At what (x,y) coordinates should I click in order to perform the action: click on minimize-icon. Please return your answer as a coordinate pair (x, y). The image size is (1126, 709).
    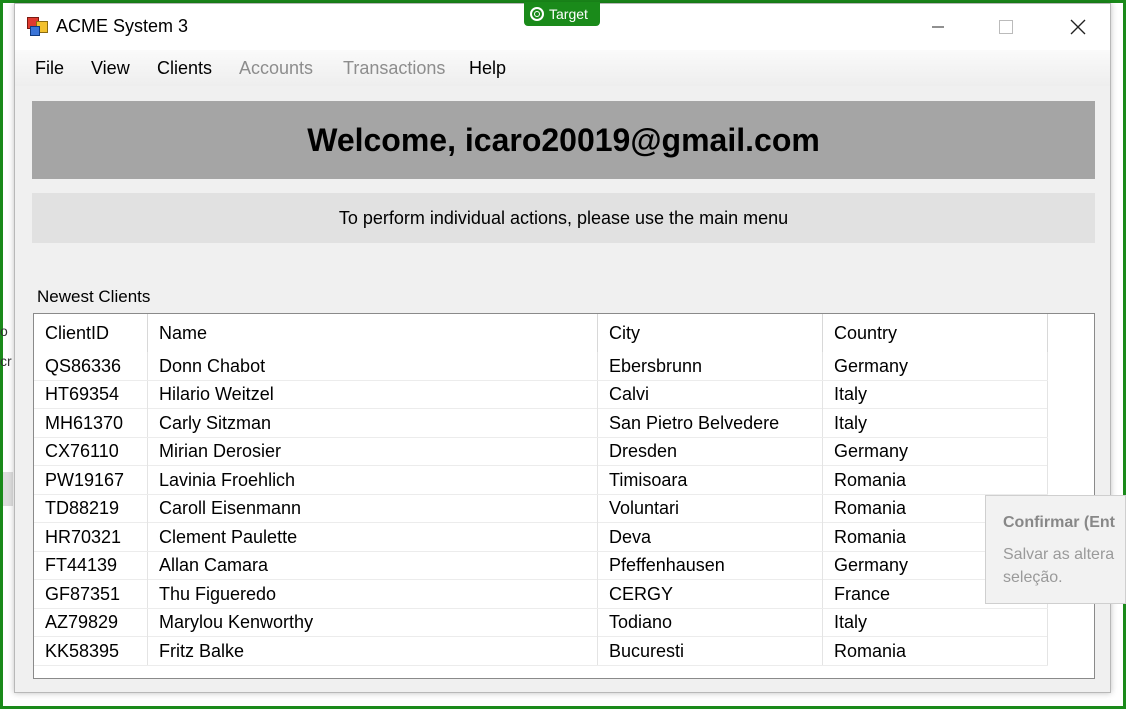
    Looking at the image, I should click on (938, 27).